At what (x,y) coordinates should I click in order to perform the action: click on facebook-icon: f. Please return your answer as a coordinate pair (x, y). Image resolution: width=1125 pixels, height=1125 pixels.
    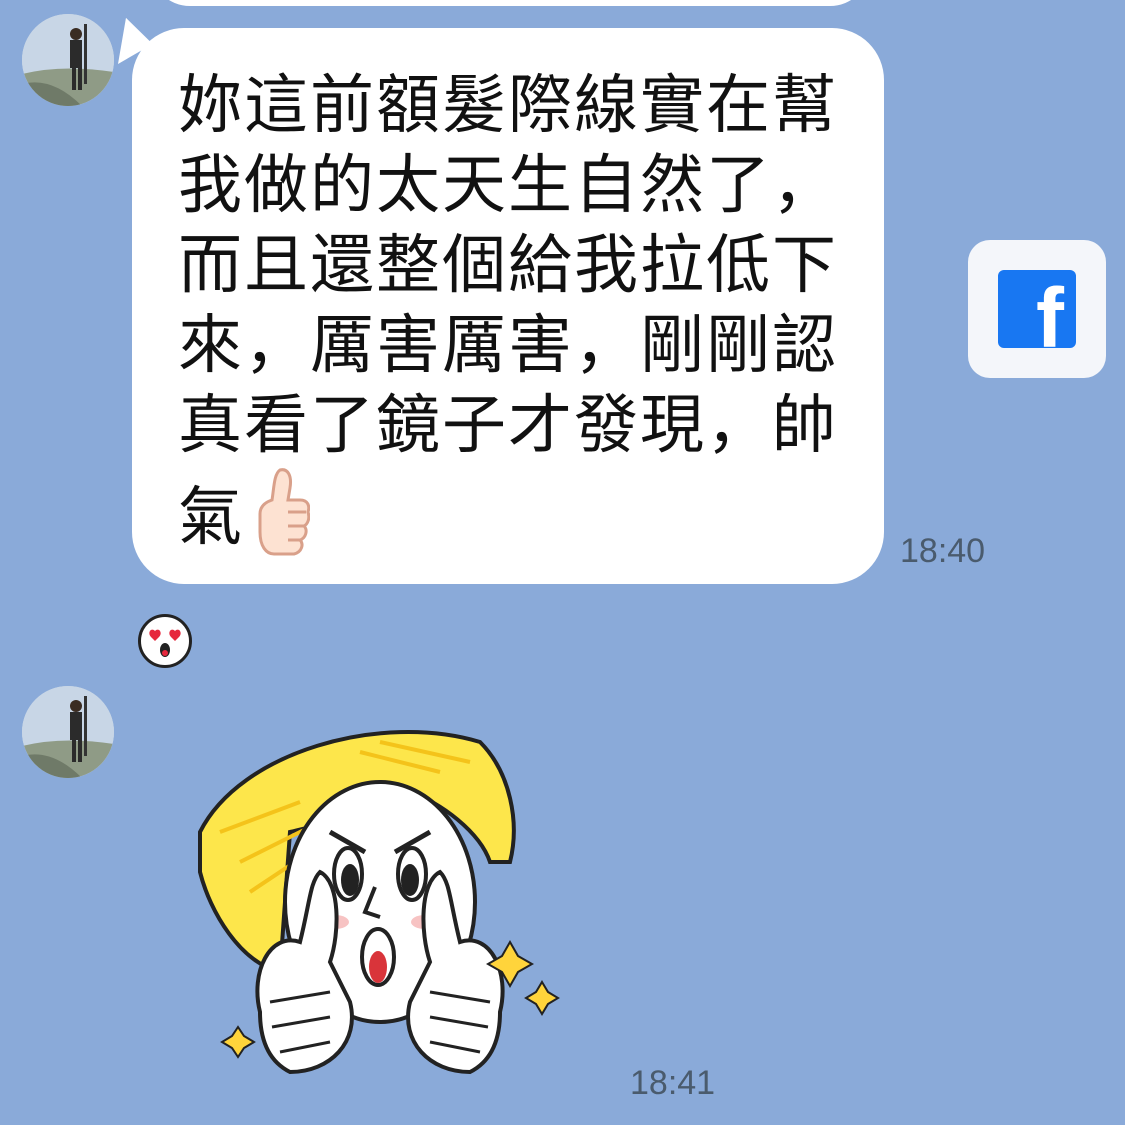
    Looking at the image, I should click on (1037, 309).